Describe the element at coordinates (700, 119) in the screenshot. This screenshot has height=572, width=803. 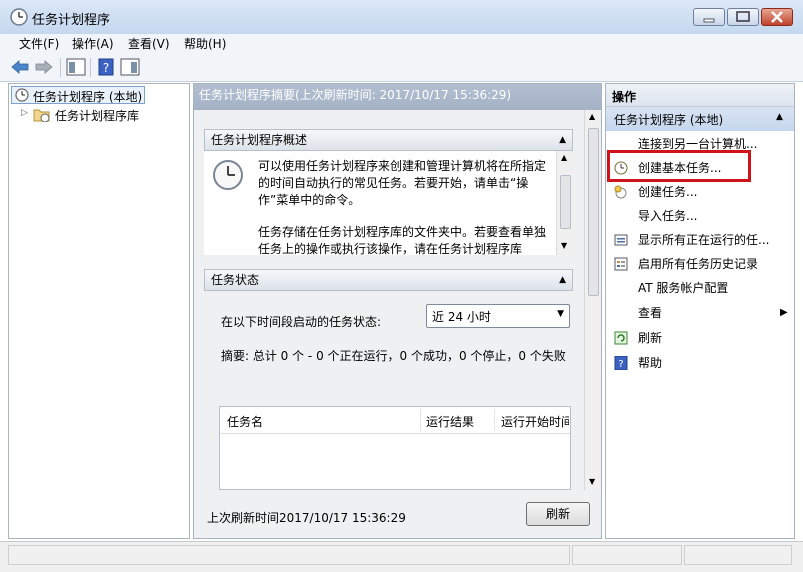
I see `actions-group-header: 任务计划程序 (本地) ▲` at that location.